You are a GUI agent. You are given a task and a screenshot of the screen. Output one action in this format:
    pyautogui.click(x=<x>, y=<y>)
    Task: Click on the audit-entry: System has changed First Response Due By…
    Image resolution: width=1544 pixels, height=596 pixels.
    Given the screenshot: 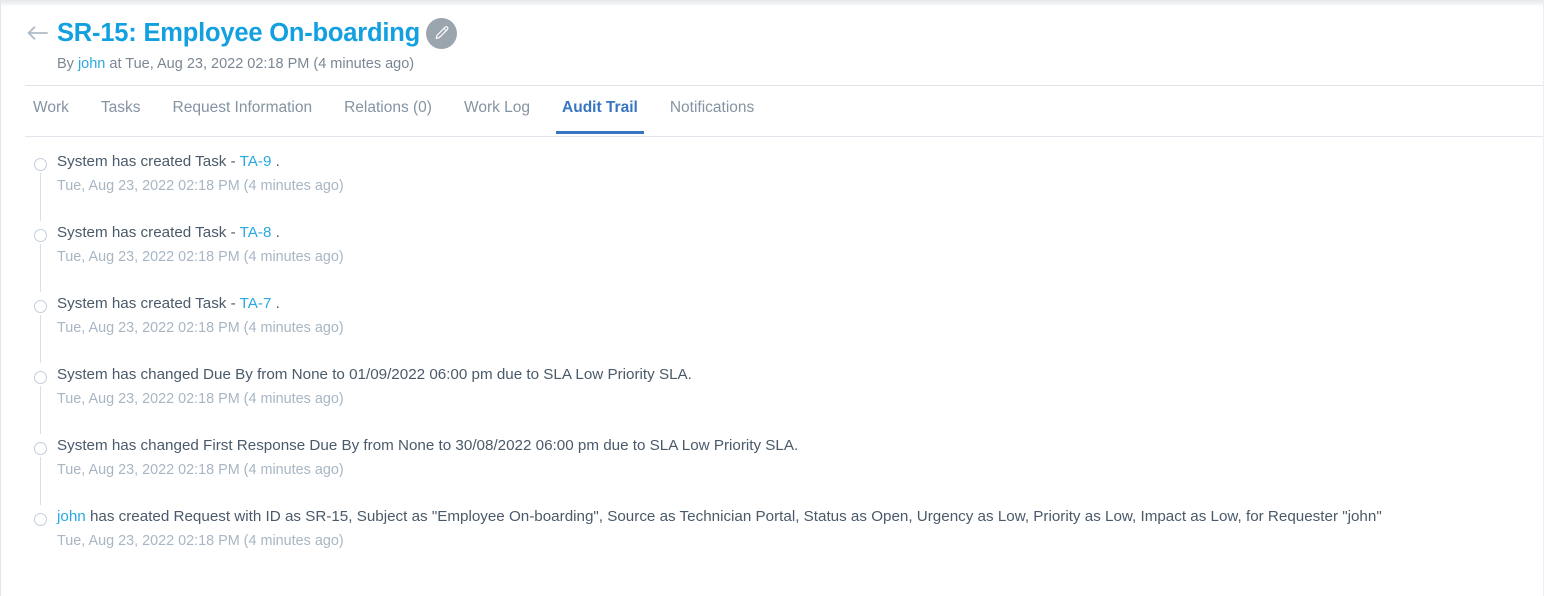 What is the action you would take?
    pyautogui.click(x=772, y=469)
    